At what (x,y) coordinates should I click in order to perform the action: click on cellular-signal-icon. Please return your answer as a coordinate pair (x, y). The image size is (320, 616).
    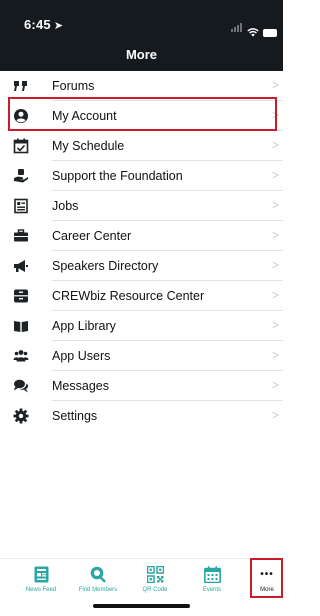
    Looking at the image, I should click on (237, 28).